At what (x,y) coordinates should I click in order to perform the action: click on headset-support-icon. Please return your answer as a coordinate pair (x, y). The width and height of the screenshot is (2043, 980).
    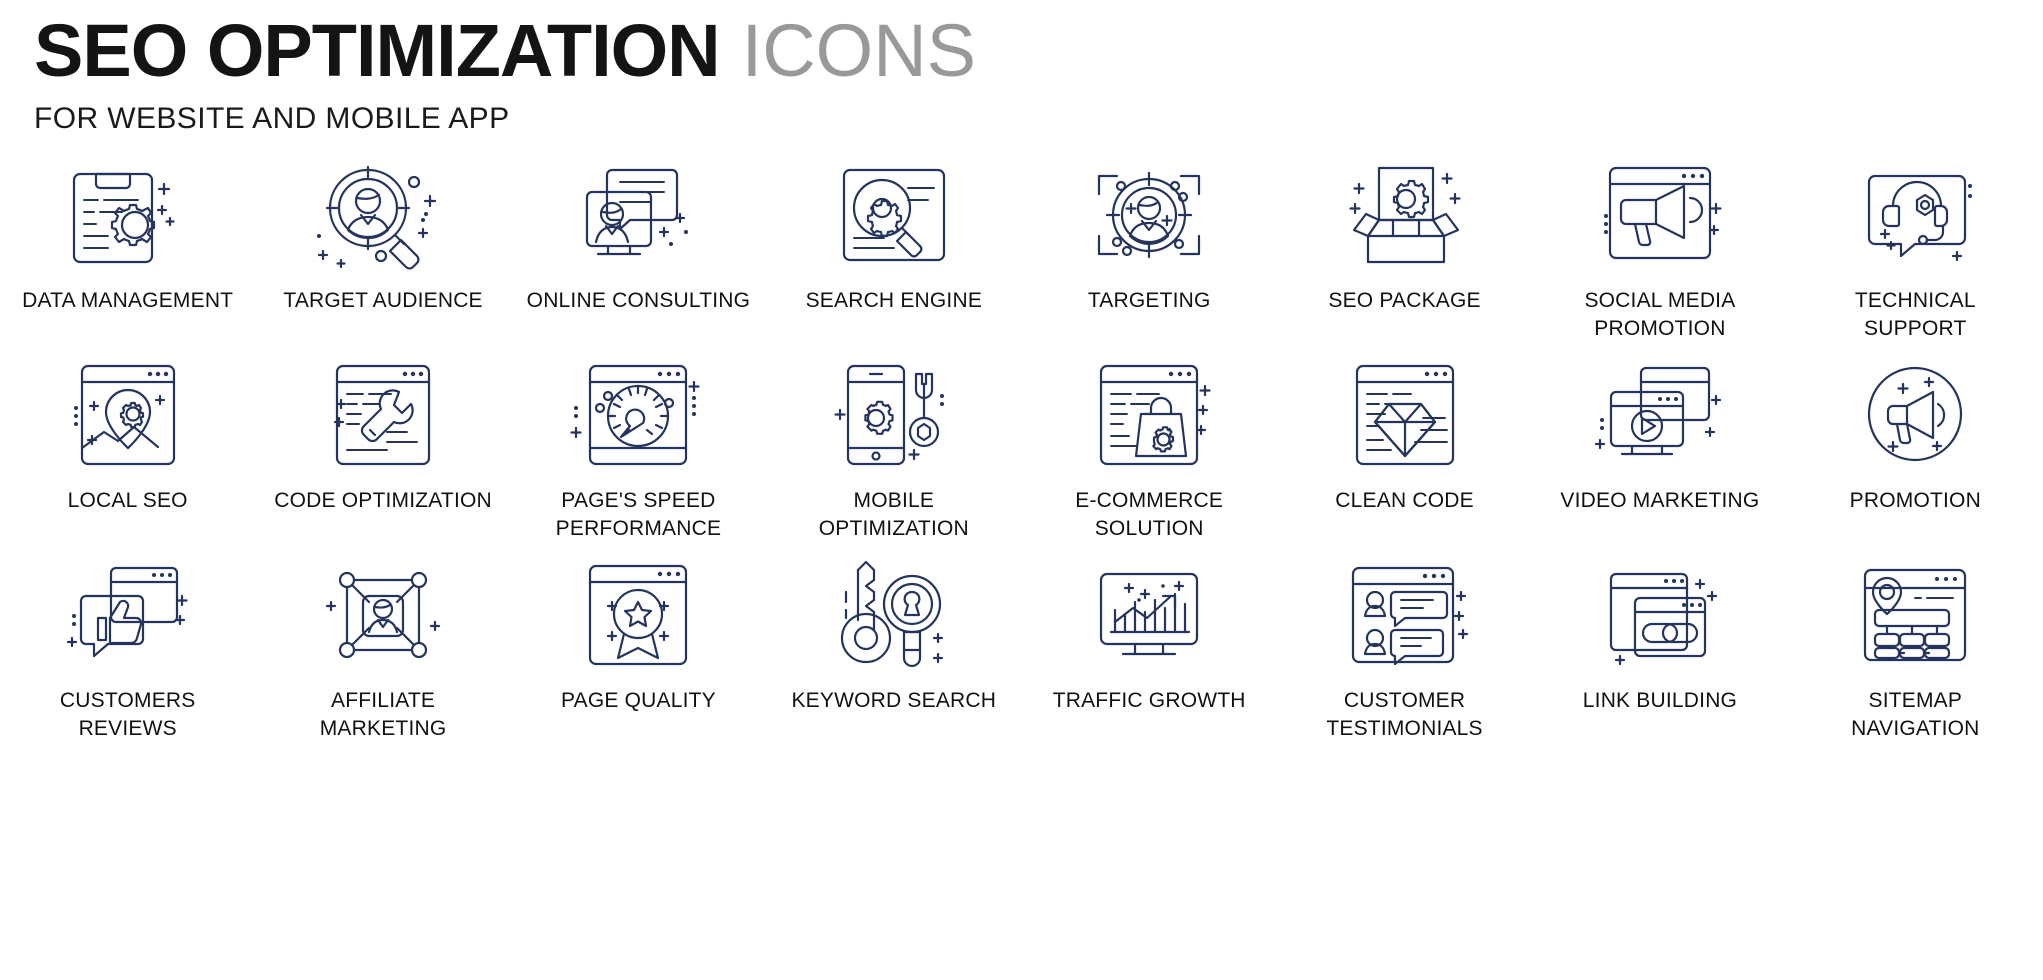
    Looking at the image, I should click on (1915, 214).